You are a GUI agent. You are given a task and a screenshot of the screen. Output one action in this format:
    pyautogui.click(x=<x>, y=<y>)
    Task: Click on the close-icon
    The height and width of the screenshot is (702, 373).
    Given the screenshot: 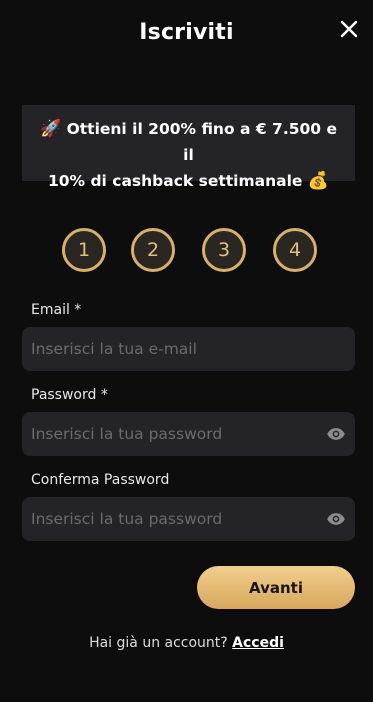 What is the action you would take?
    pyautogui.click(x=349, y=29)
    